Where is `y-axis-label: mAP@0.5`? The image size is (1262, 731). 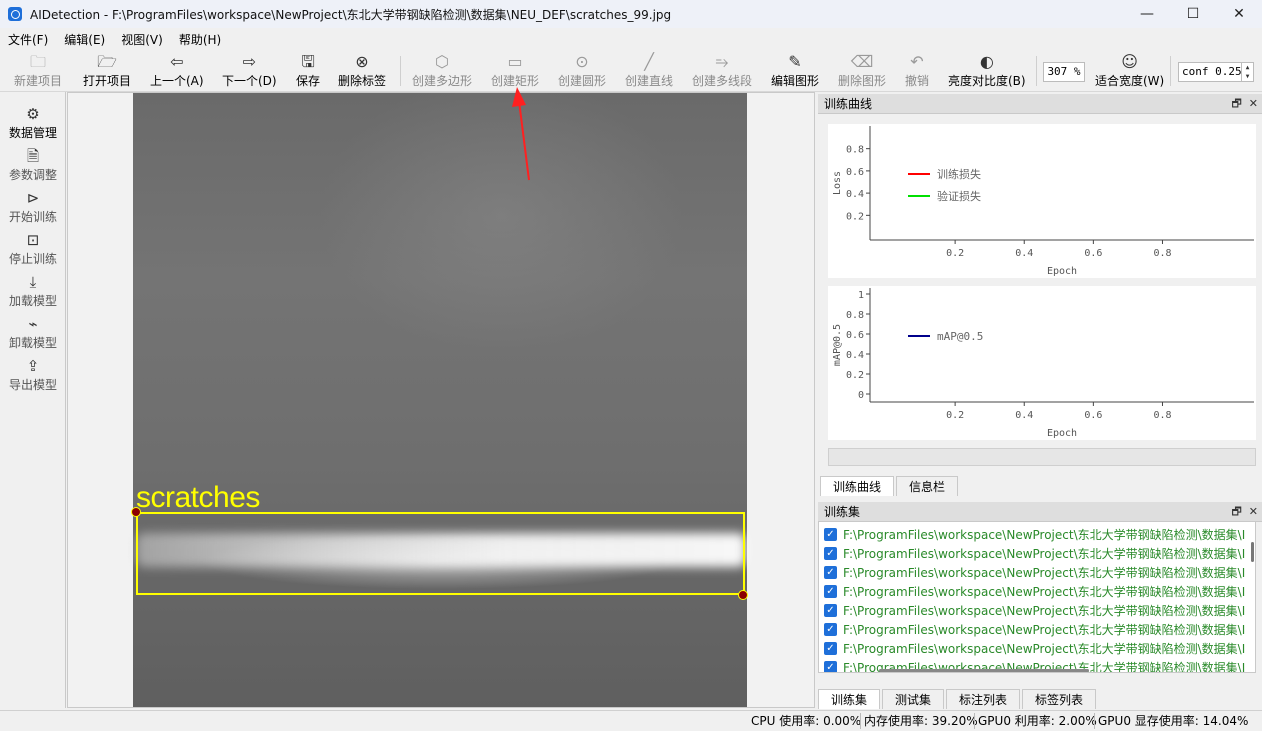 y-axis-label: mAP@0.5 is located at coordinates (837, 345).